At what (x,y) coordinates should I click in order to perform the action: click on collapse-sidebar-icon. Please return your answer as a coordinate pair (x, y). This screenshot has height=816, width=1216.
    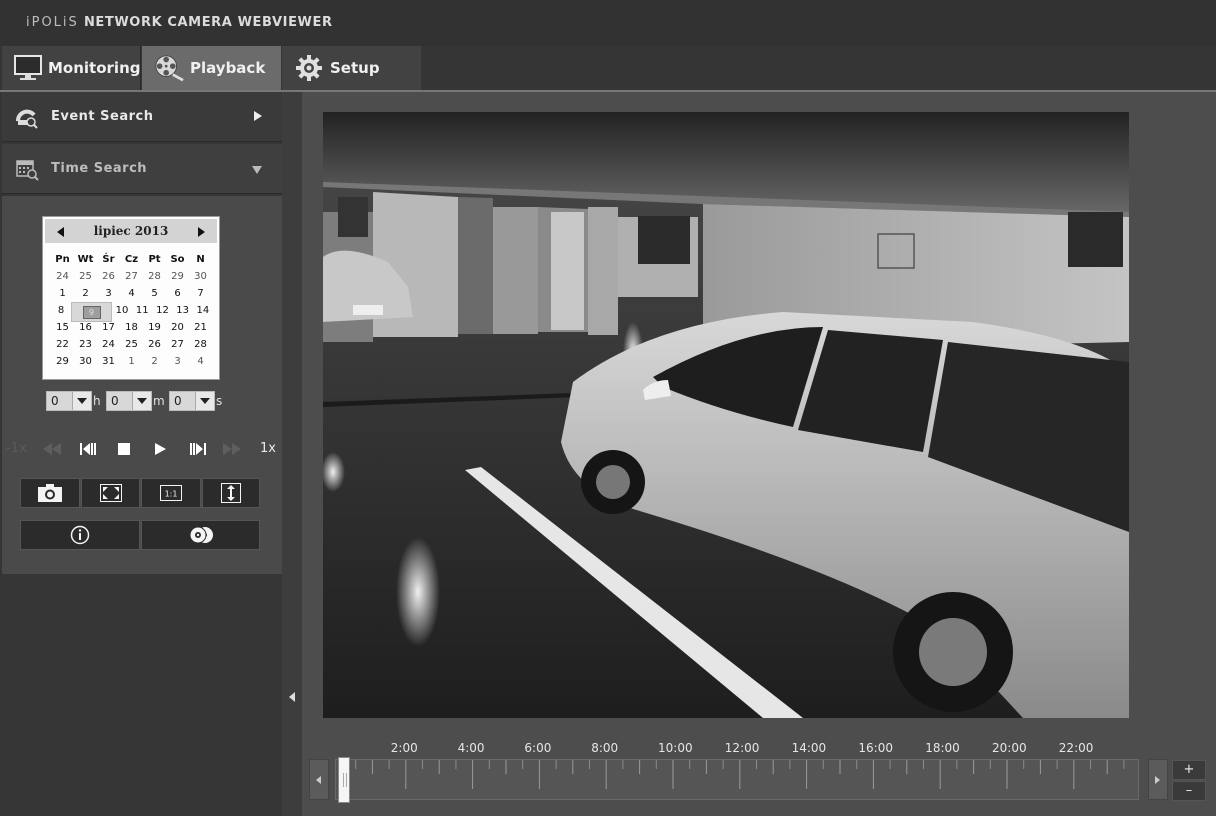
    Looking at the image, I should click on (292, 697).